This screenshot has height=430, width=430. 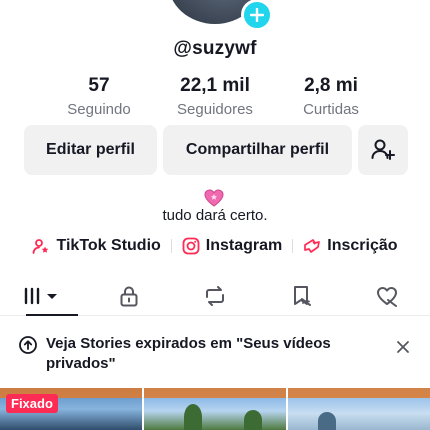 I want to click on stat-likes-label: Curtidas, so click(x=331, y=109).